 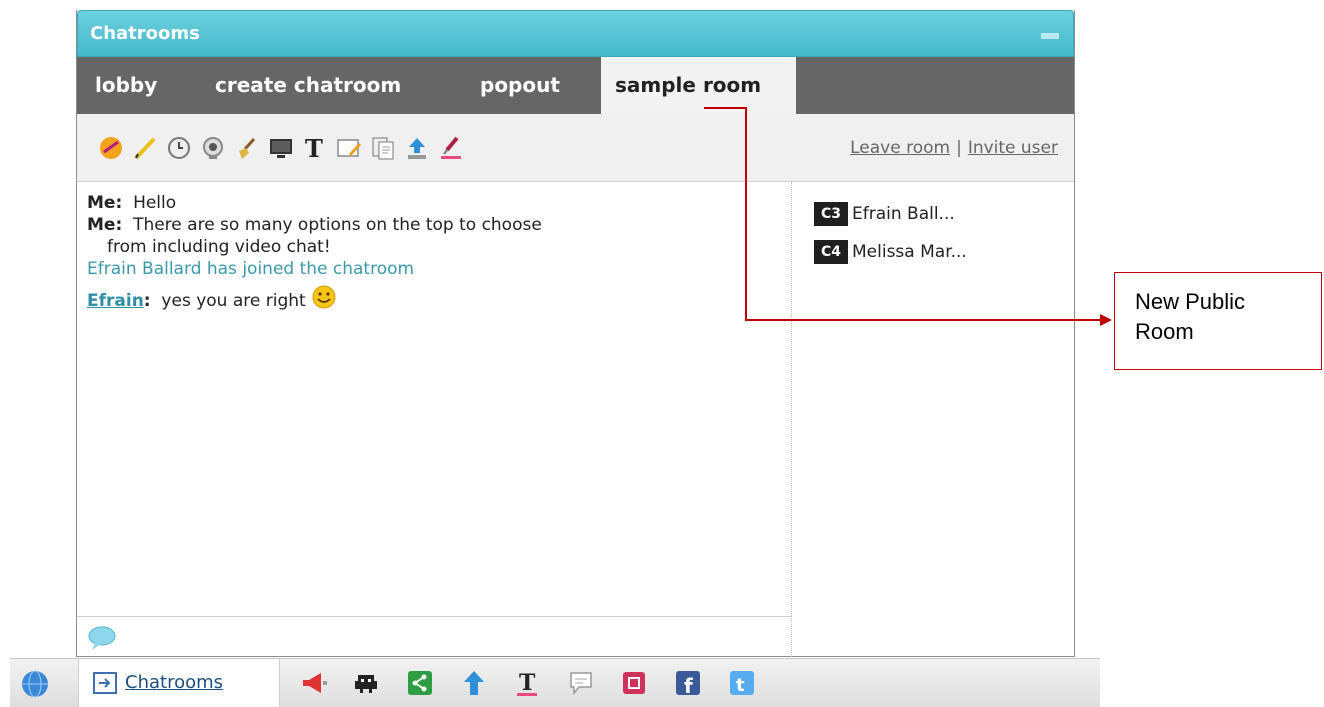 What do you see at coordinates (102, 638) in the screenshot?
I see `speech-bubble-icon` at bounding box center [102, 638].